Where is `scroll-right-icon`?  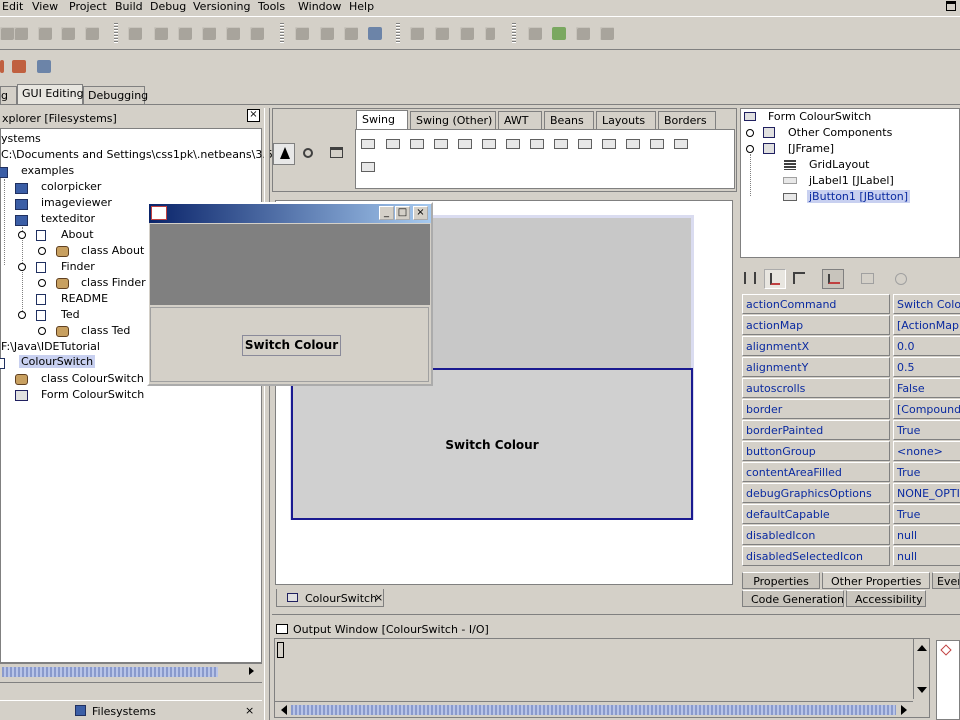 scroll-right-icon is located at coordinates (904, 710).